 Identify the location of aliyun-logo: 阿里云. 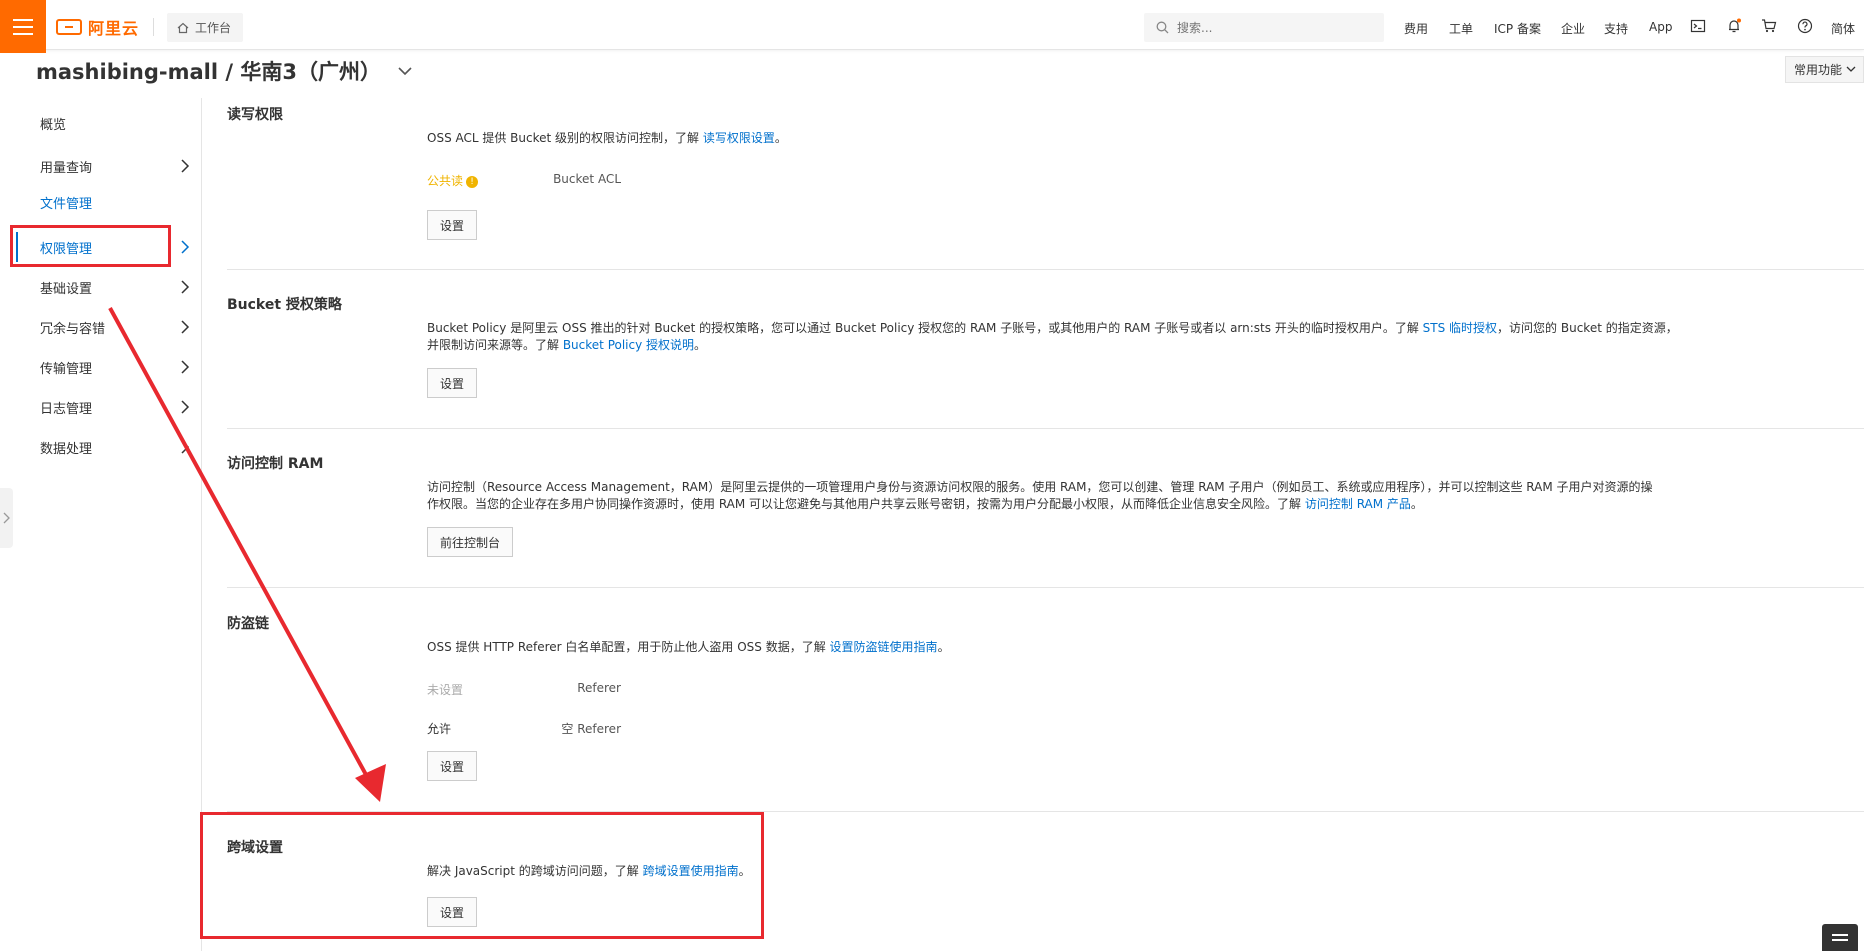
(97, 27).